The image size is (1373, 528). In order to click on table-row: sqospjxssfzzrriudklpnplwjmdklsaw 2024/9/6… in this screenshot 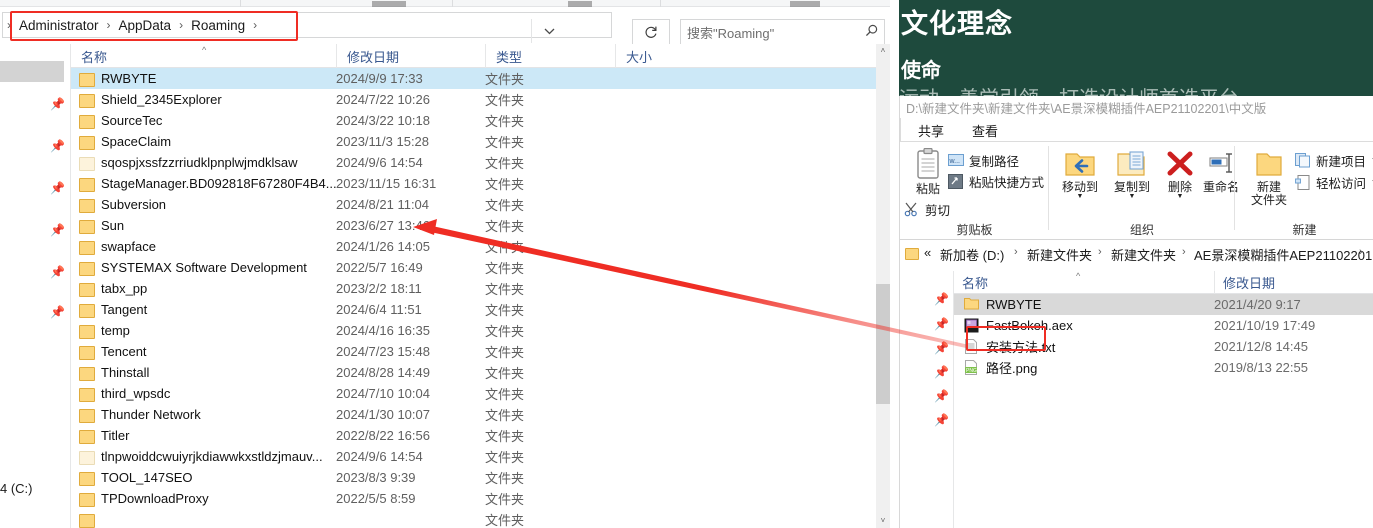, I will do `click(477, 162)`.